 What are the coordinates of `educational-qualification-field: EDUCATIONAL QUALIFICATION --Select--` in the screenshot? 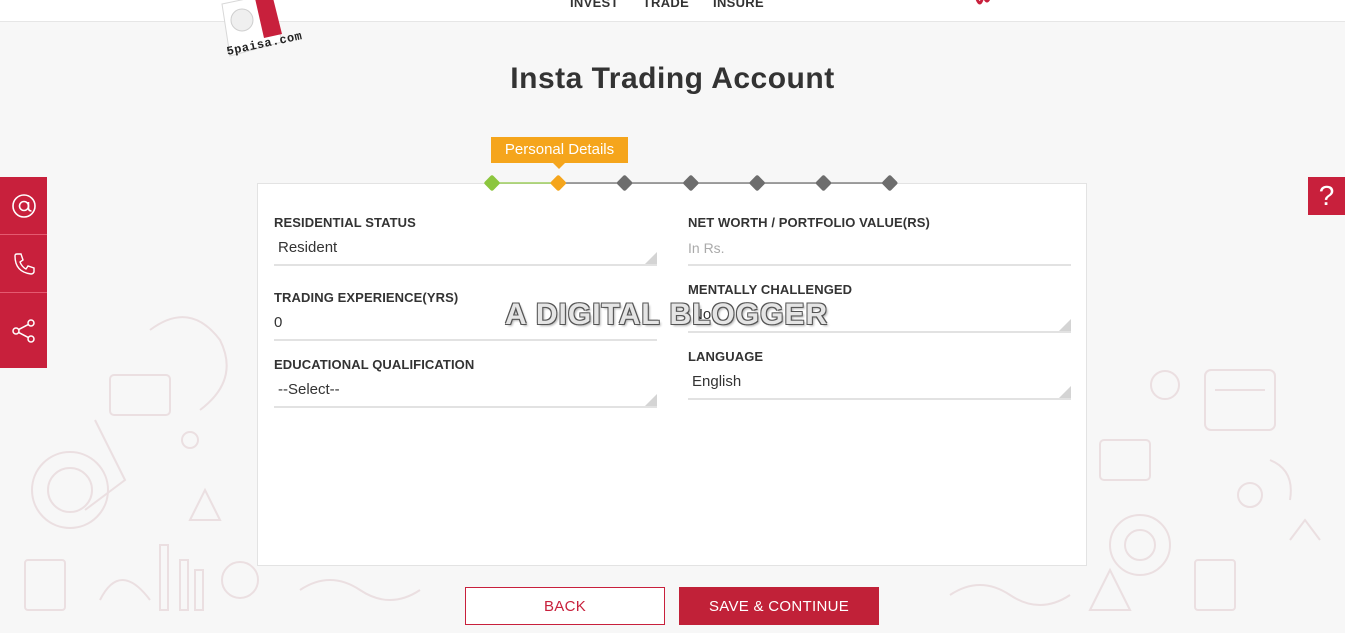 It's located at (465, 382).